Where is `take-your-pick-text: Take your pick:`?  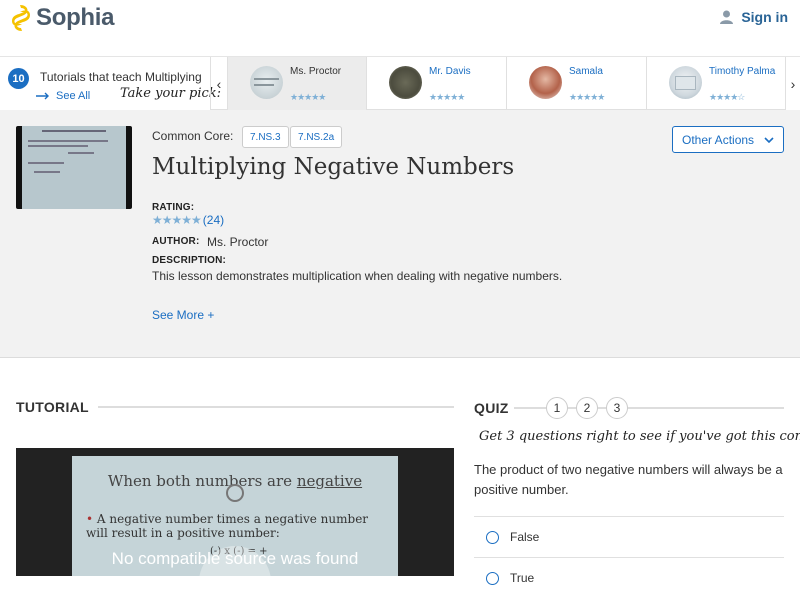
take-your-pick-text: Take your pick: is located at coordinates (171, 93).